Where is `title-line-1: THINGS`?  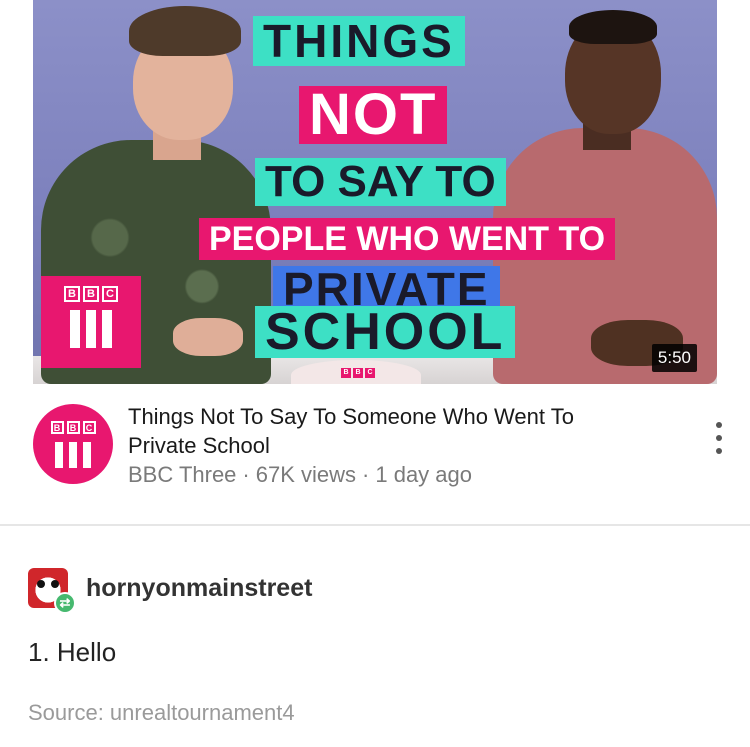
title-line-1: THINGS is located at coordinates (359, 41).